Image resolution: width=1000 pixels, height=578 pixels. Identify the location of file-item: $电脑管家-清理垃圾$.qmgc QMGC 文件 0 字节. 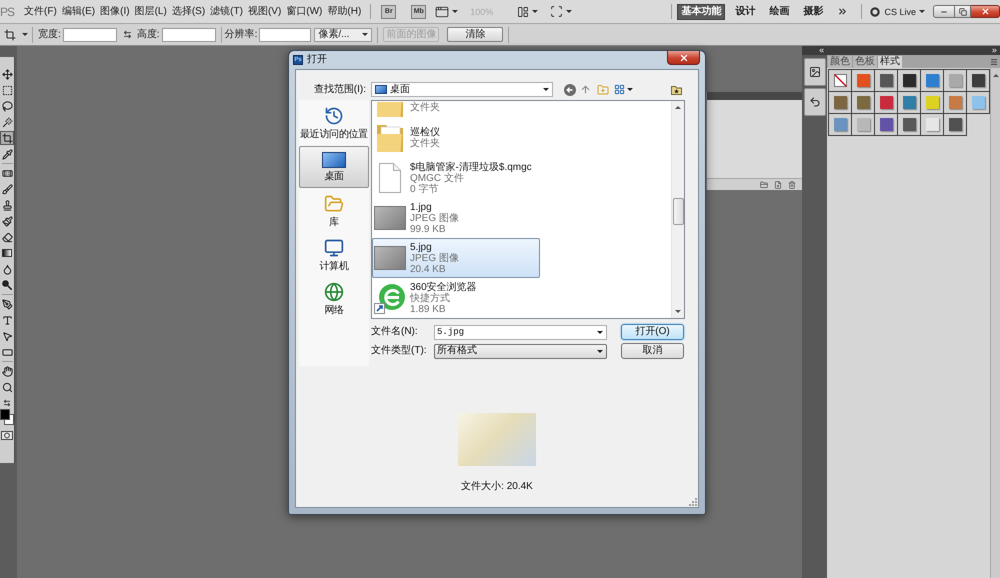
(456, 178).